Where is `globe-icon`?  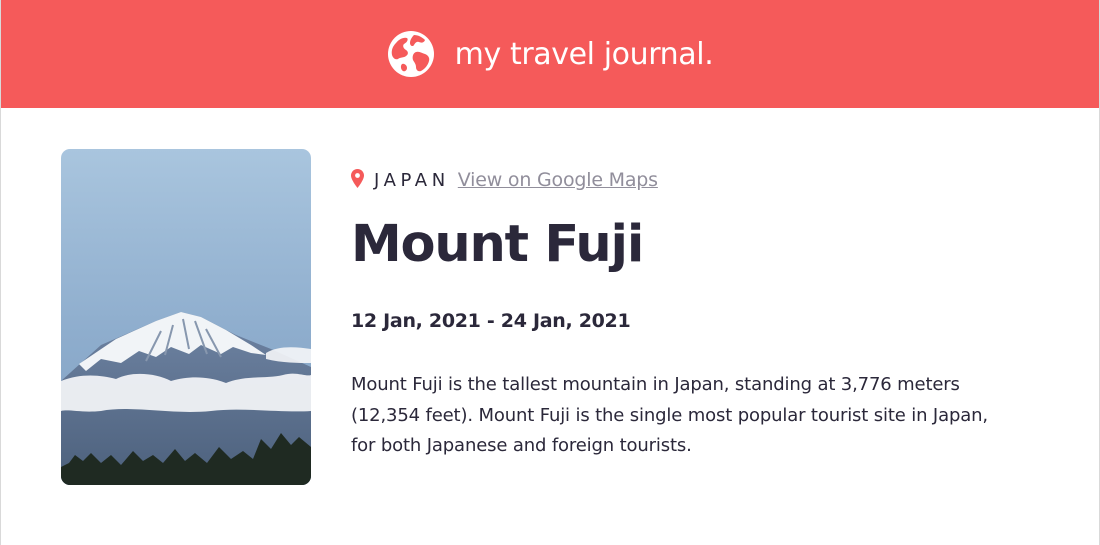 globe-icon is located at coordinates (410, 54).